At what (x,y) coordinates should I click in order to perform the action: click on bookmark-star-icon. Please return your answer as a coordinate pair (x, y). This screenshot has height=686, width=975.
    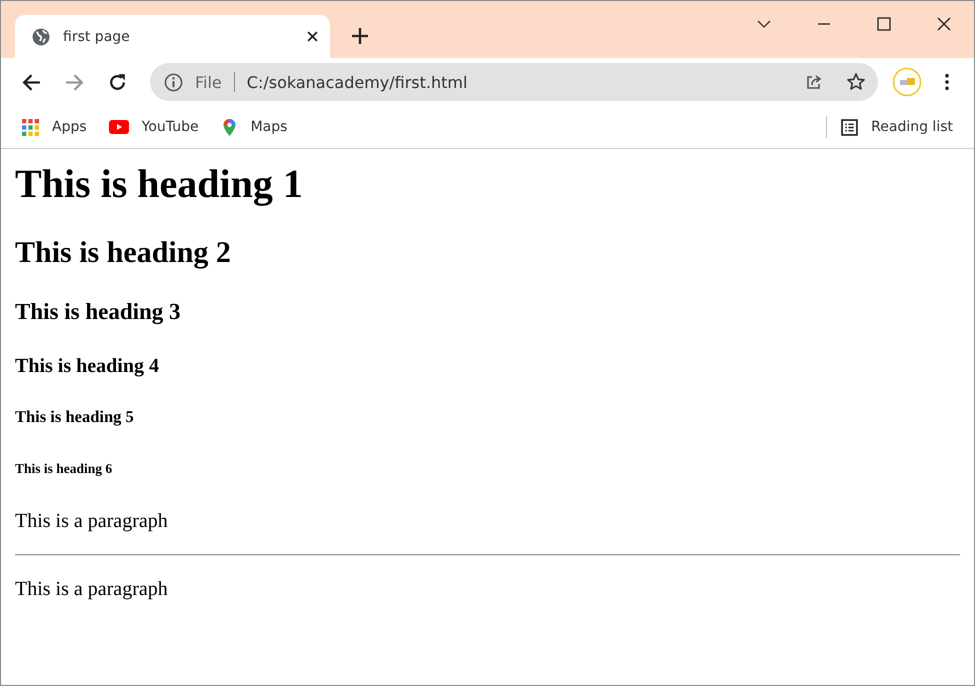
    Looking at the image, I should click on (856, 82).